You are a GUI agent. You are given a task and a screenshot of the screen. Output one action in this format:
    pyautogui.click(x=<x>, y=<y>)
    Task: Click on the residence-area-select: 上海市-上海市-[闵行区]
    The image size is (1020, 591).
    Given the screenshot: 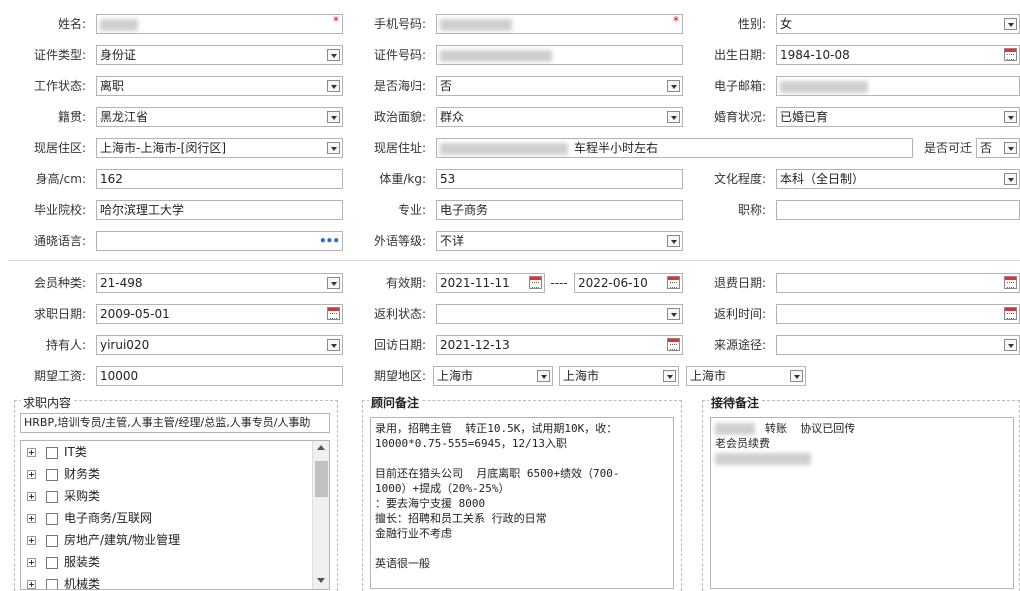 What is the action you would take?
    pyautogui.click(x=219, y=148)
    